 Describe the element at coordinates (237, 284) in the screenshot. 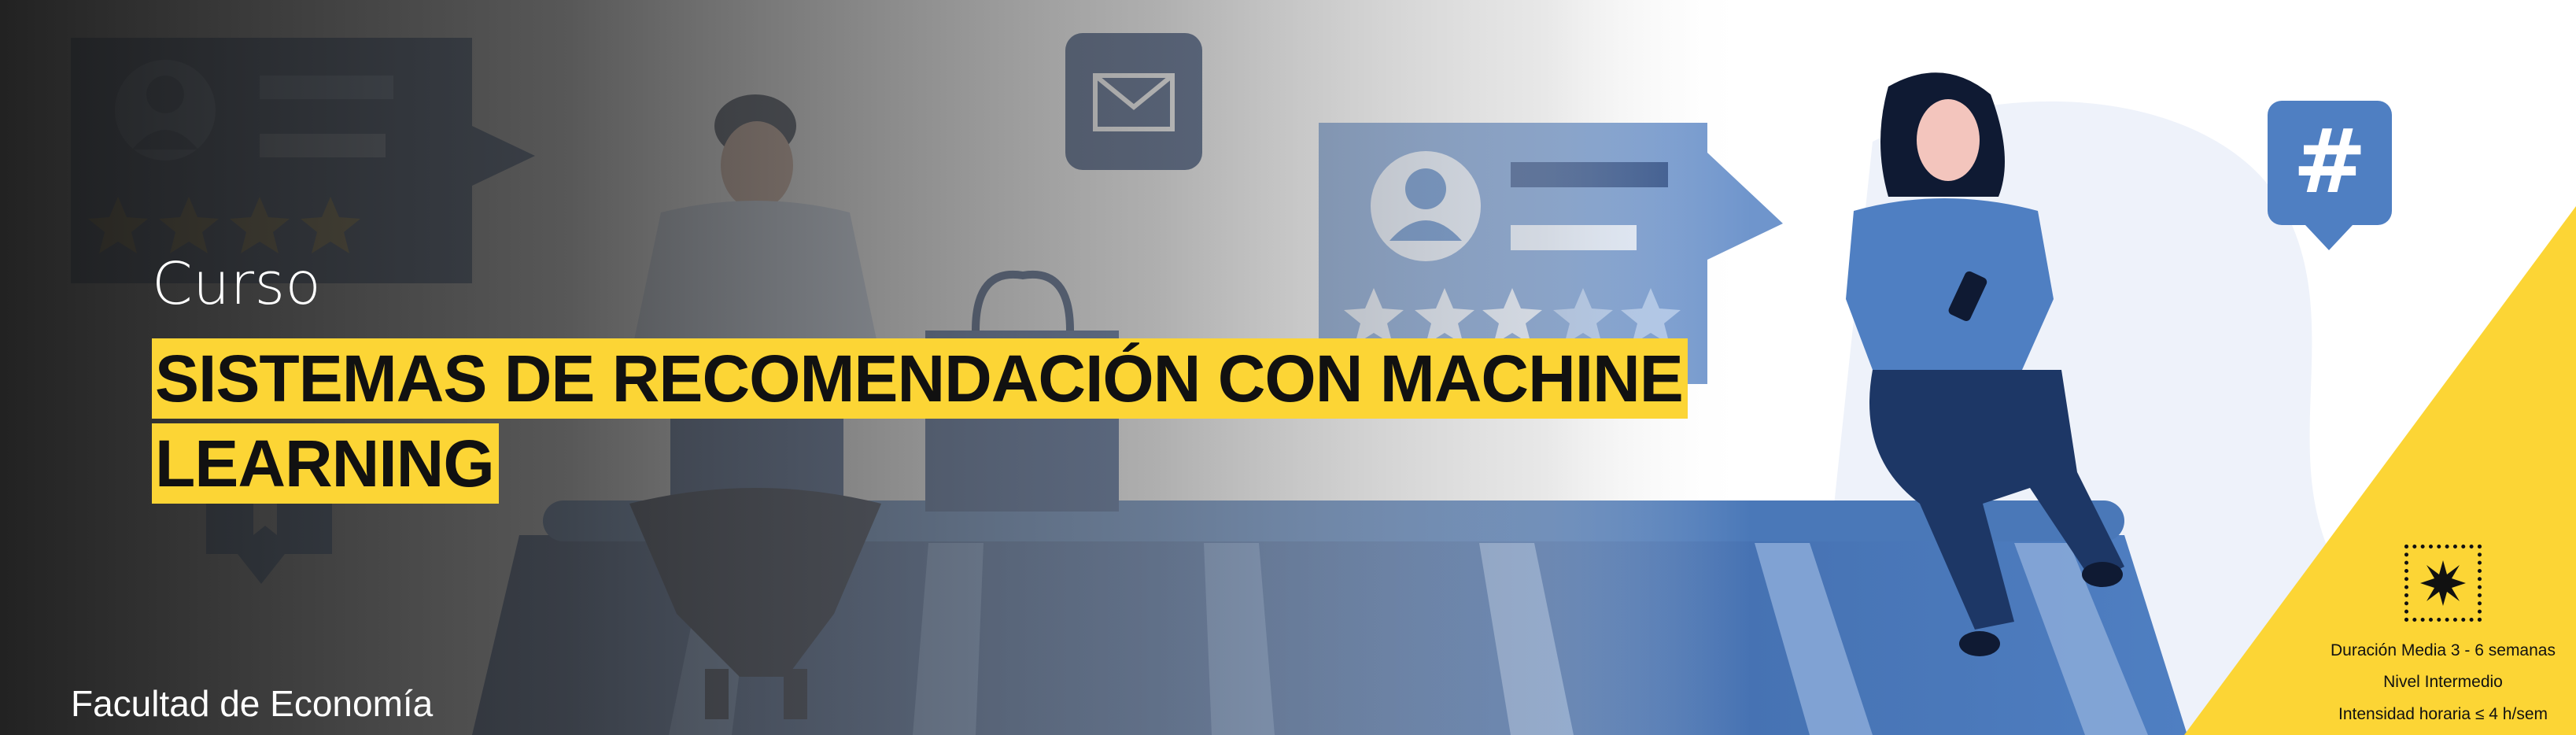

I see `course-label: Curso` at that location.